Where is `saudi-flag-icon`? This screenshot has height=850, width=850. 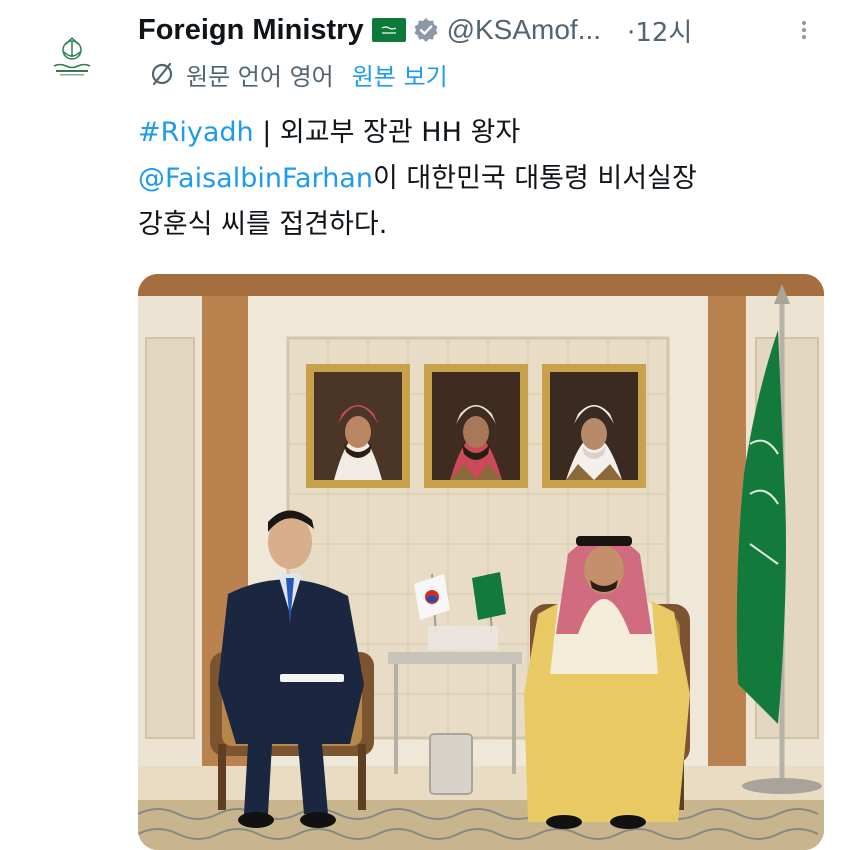
saudi-flag-icon is located at coordinates (388, 30).